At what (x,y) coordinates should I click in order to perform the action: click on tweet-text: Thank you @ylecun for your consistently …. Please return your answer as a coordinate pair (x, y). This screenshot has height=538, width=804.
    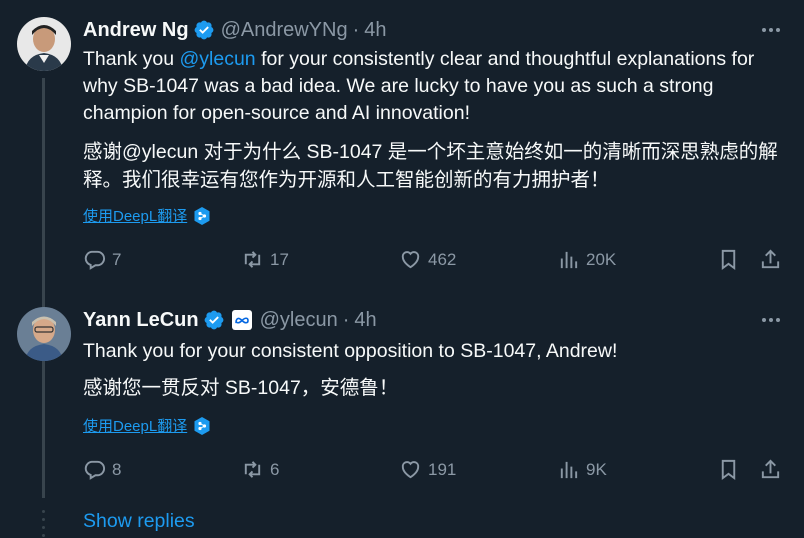
    Looking at the image, I should click on (435, 86).